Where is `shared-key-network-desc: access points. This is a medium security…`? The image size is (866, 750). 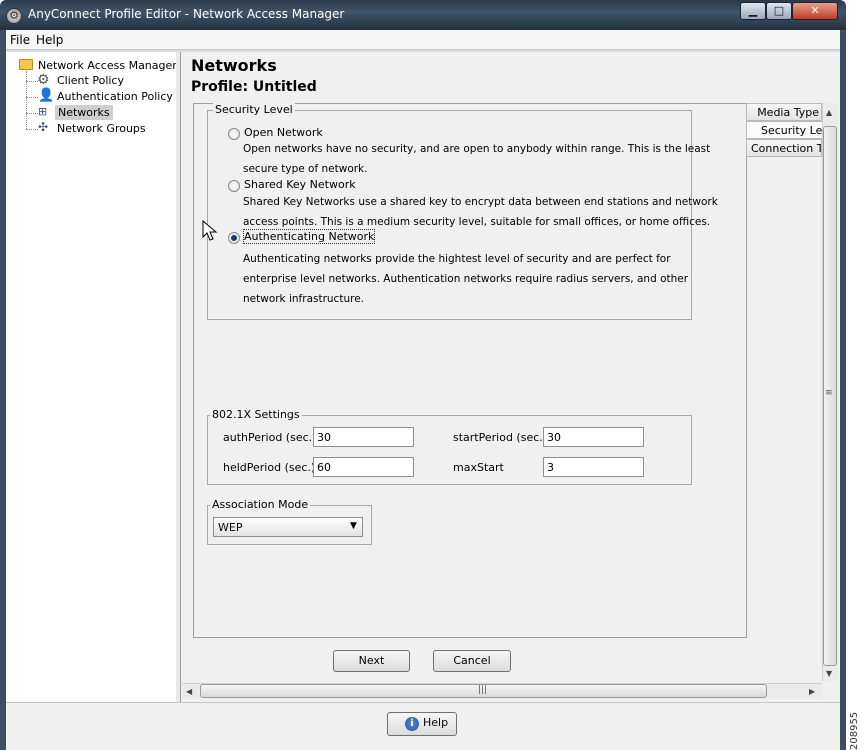 shared-key-network-desc: access points. This is a medium security… is located at coordinates (477, 222).